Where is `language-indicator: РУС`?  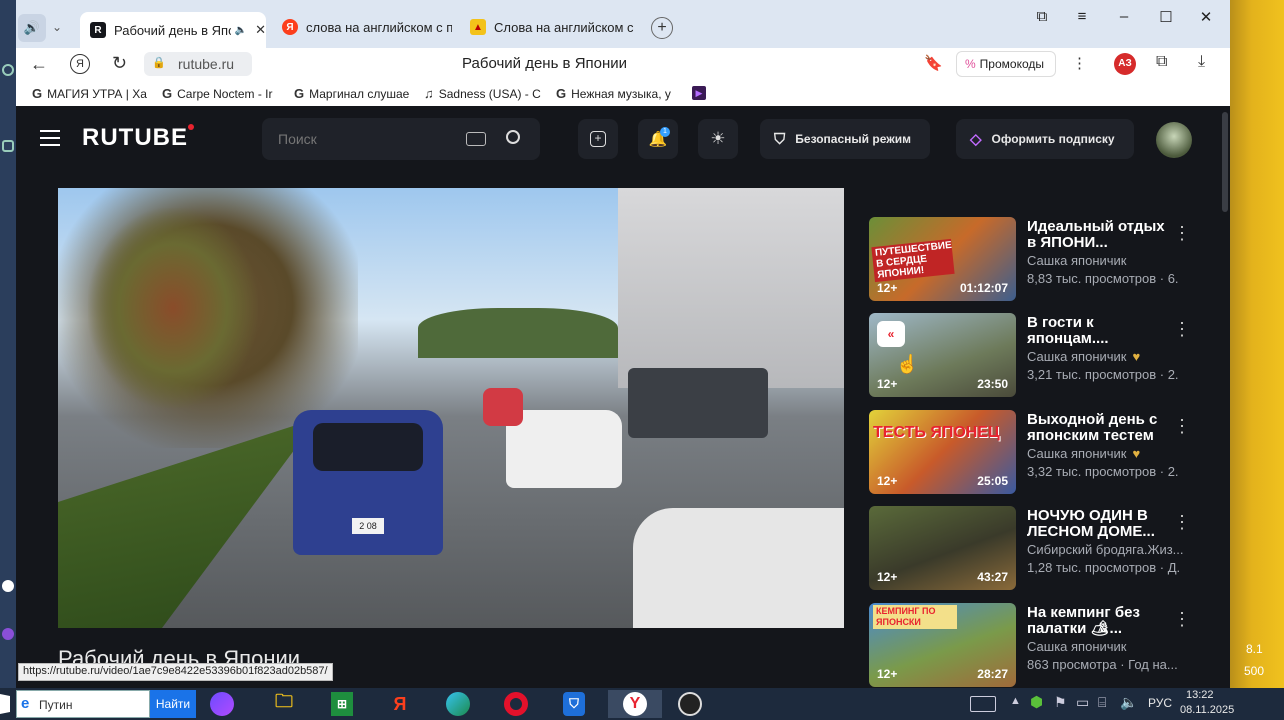
language-indicator: РУС is located at coordinates (1160, 703).